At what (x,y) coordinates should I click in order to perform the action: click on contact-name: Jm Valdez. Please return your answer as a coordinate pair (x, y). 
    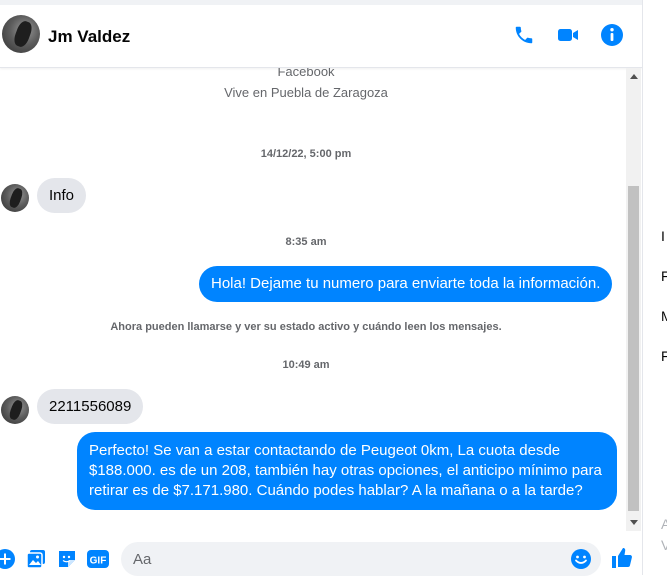
    Looking at the image, I should click on (89, 37).